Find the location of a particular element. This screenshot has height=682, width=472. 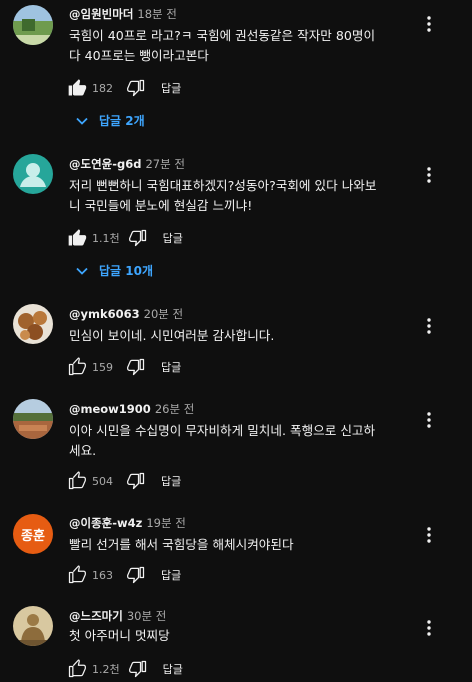

comment-header: @임원빈마더 18분 전 is located at coordinates (123, 14).